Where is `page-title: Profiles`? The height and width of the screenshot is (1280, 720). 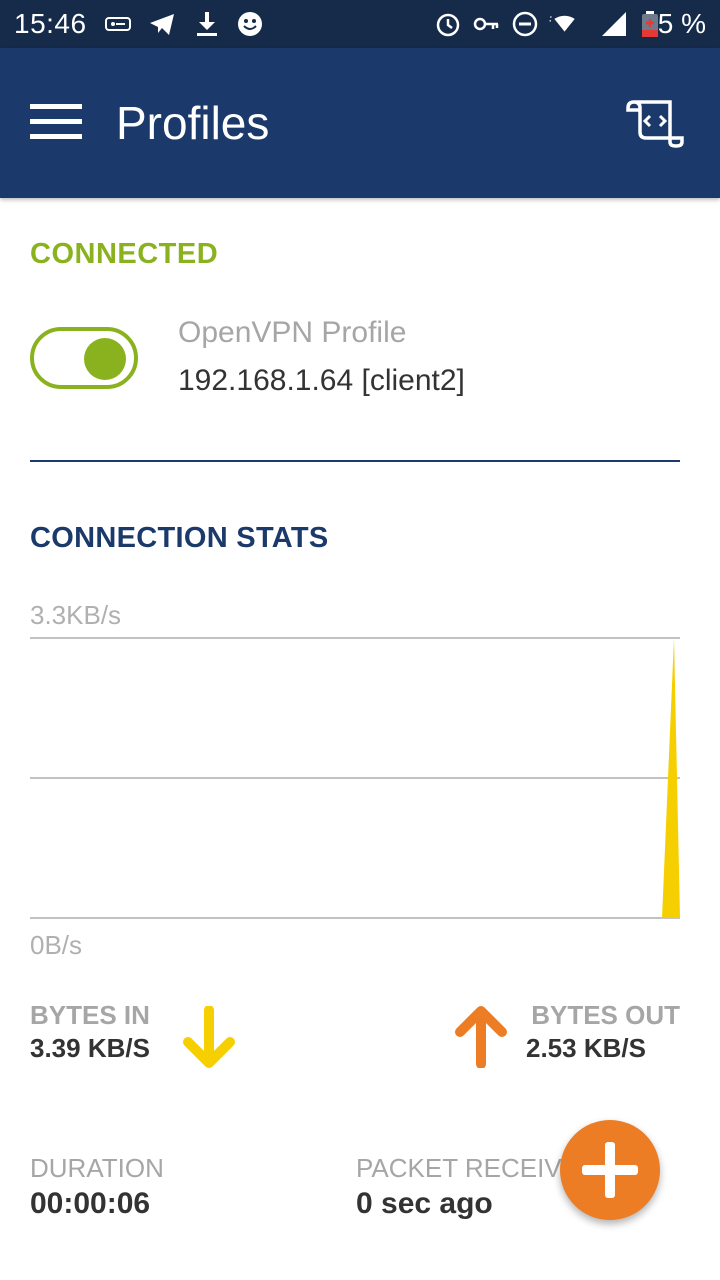
page-title: Profiles is located at coordinates (193, 123).